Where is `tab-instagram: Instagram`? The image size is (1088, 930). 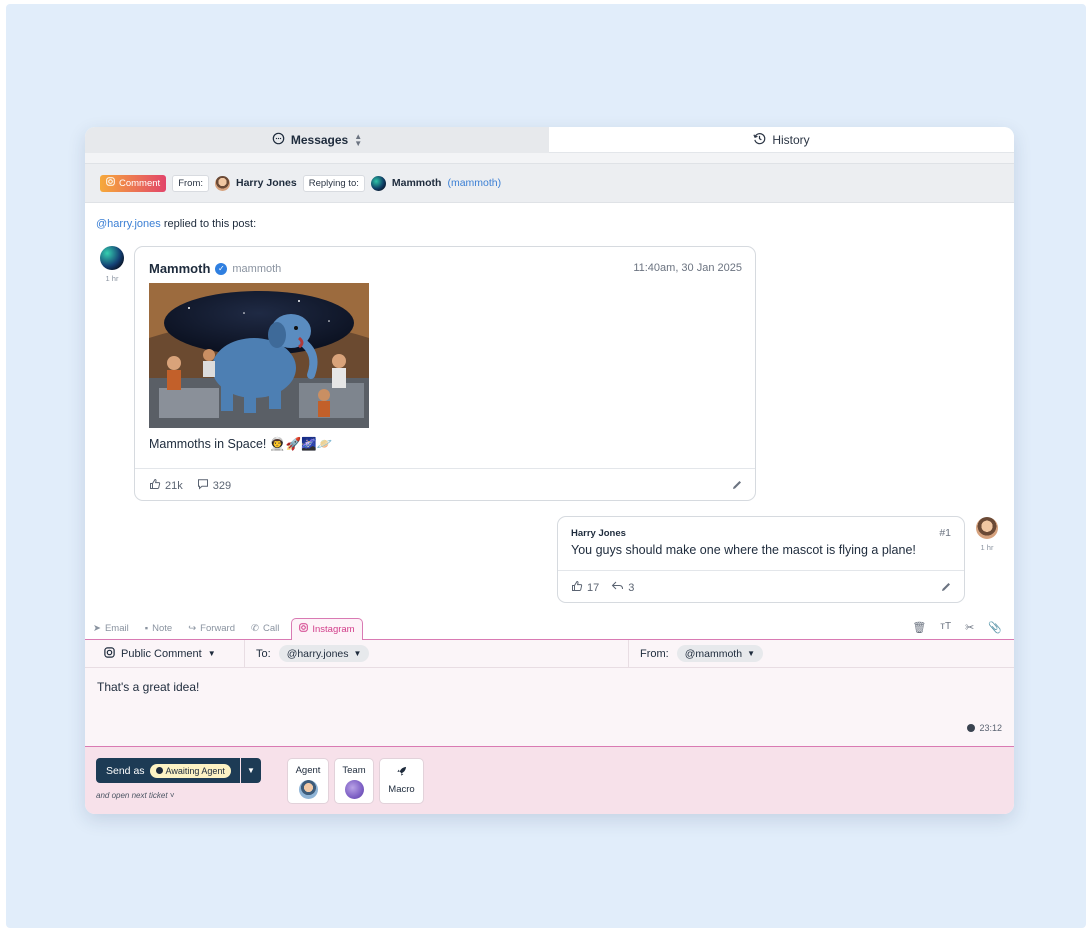 tab-instagram: Instagram is located at coordinates (327, 628).